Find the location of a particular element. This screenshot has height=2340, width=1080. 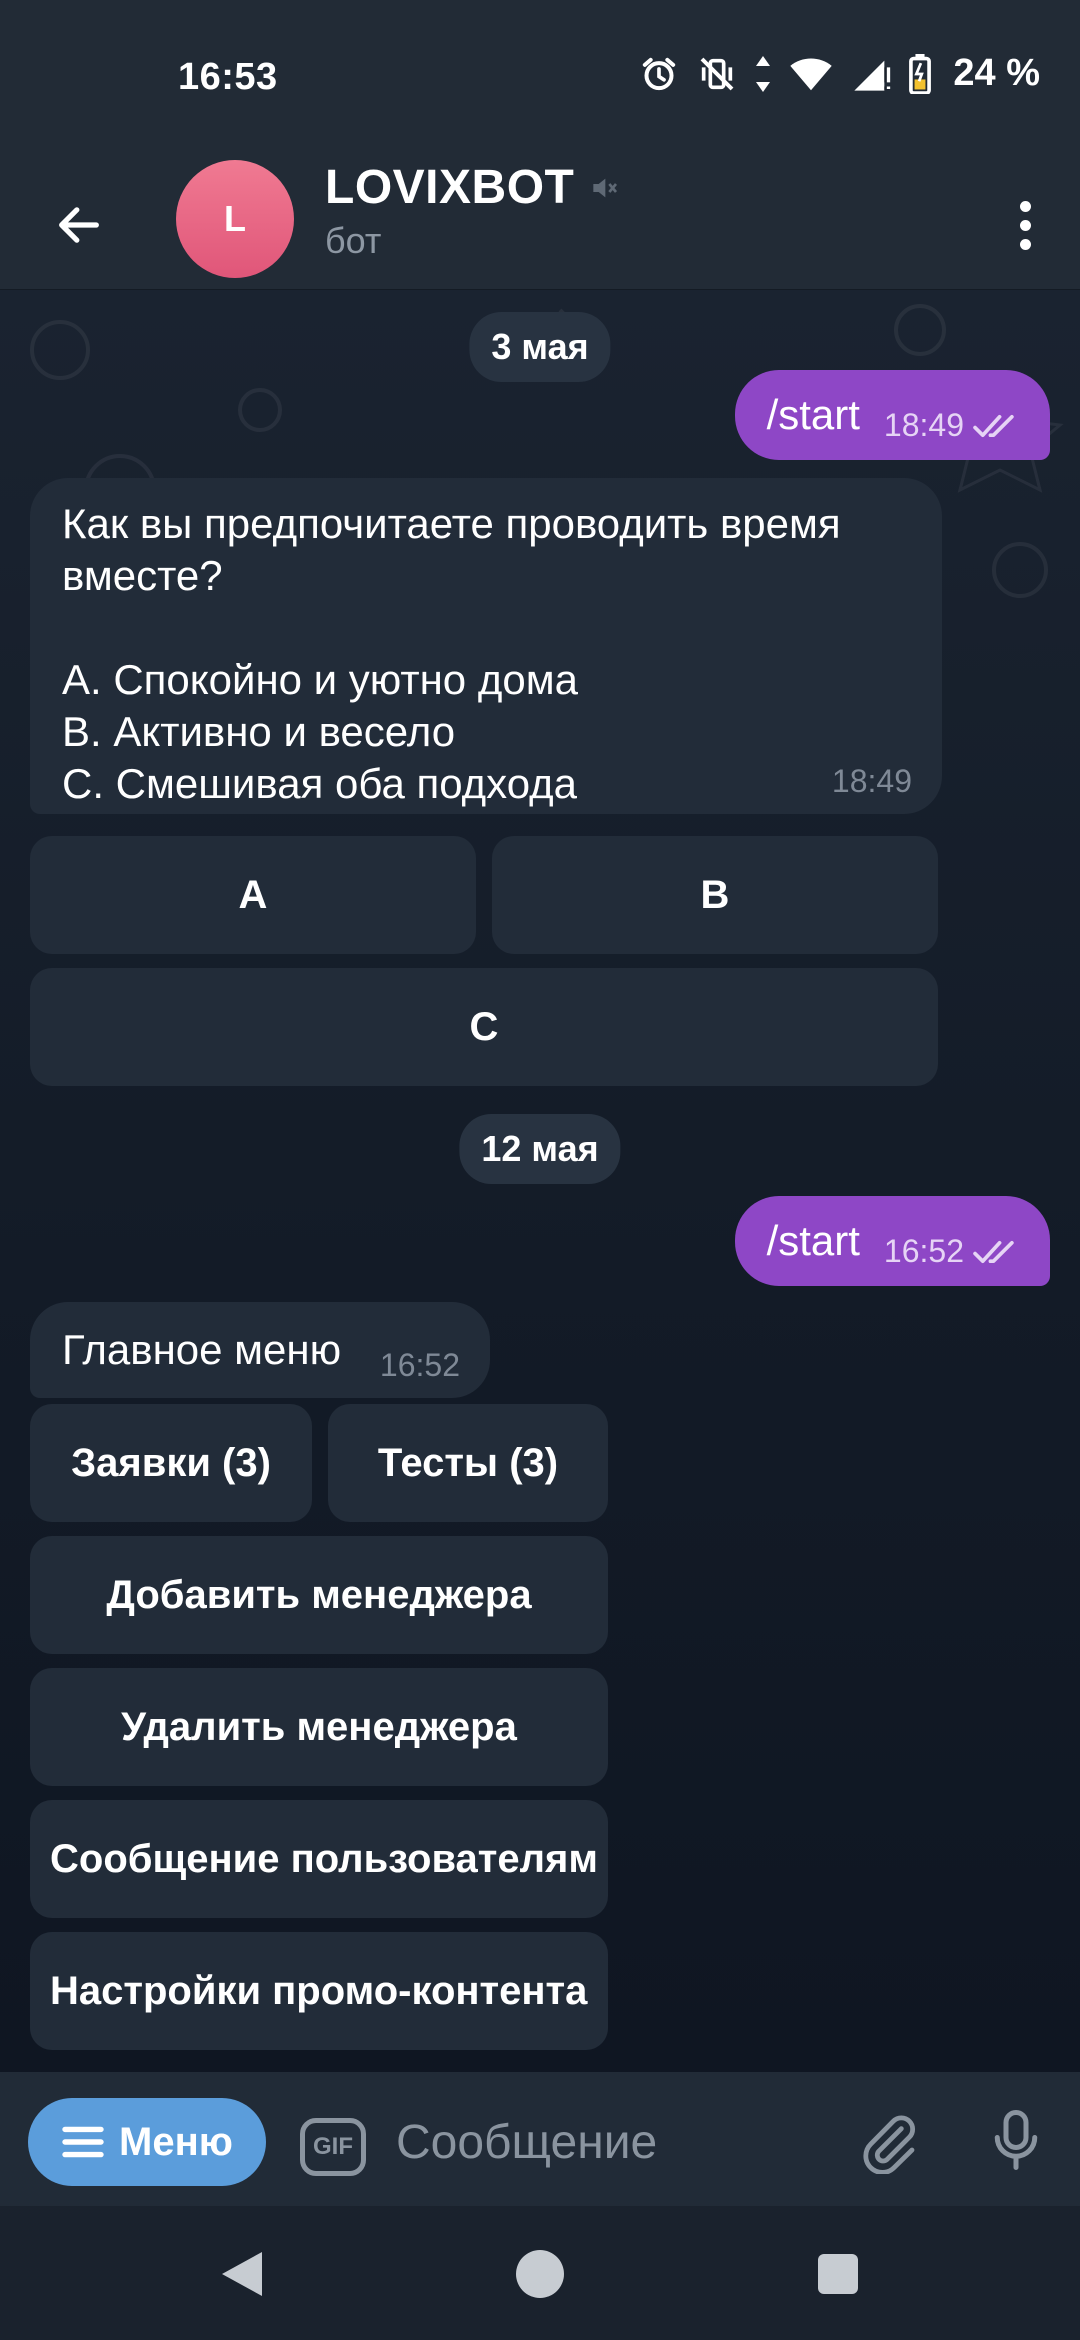

chat-subtitle: бот is located at coordinates (353, 240).